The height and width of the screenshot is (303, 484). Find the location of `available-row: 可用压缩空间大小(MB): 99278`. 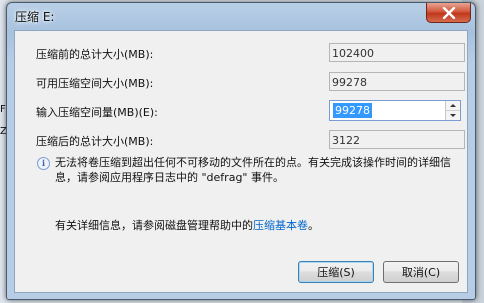

available-row: 可用压缩空间大小(MB): 99278 is located at coordinates (241, 82).